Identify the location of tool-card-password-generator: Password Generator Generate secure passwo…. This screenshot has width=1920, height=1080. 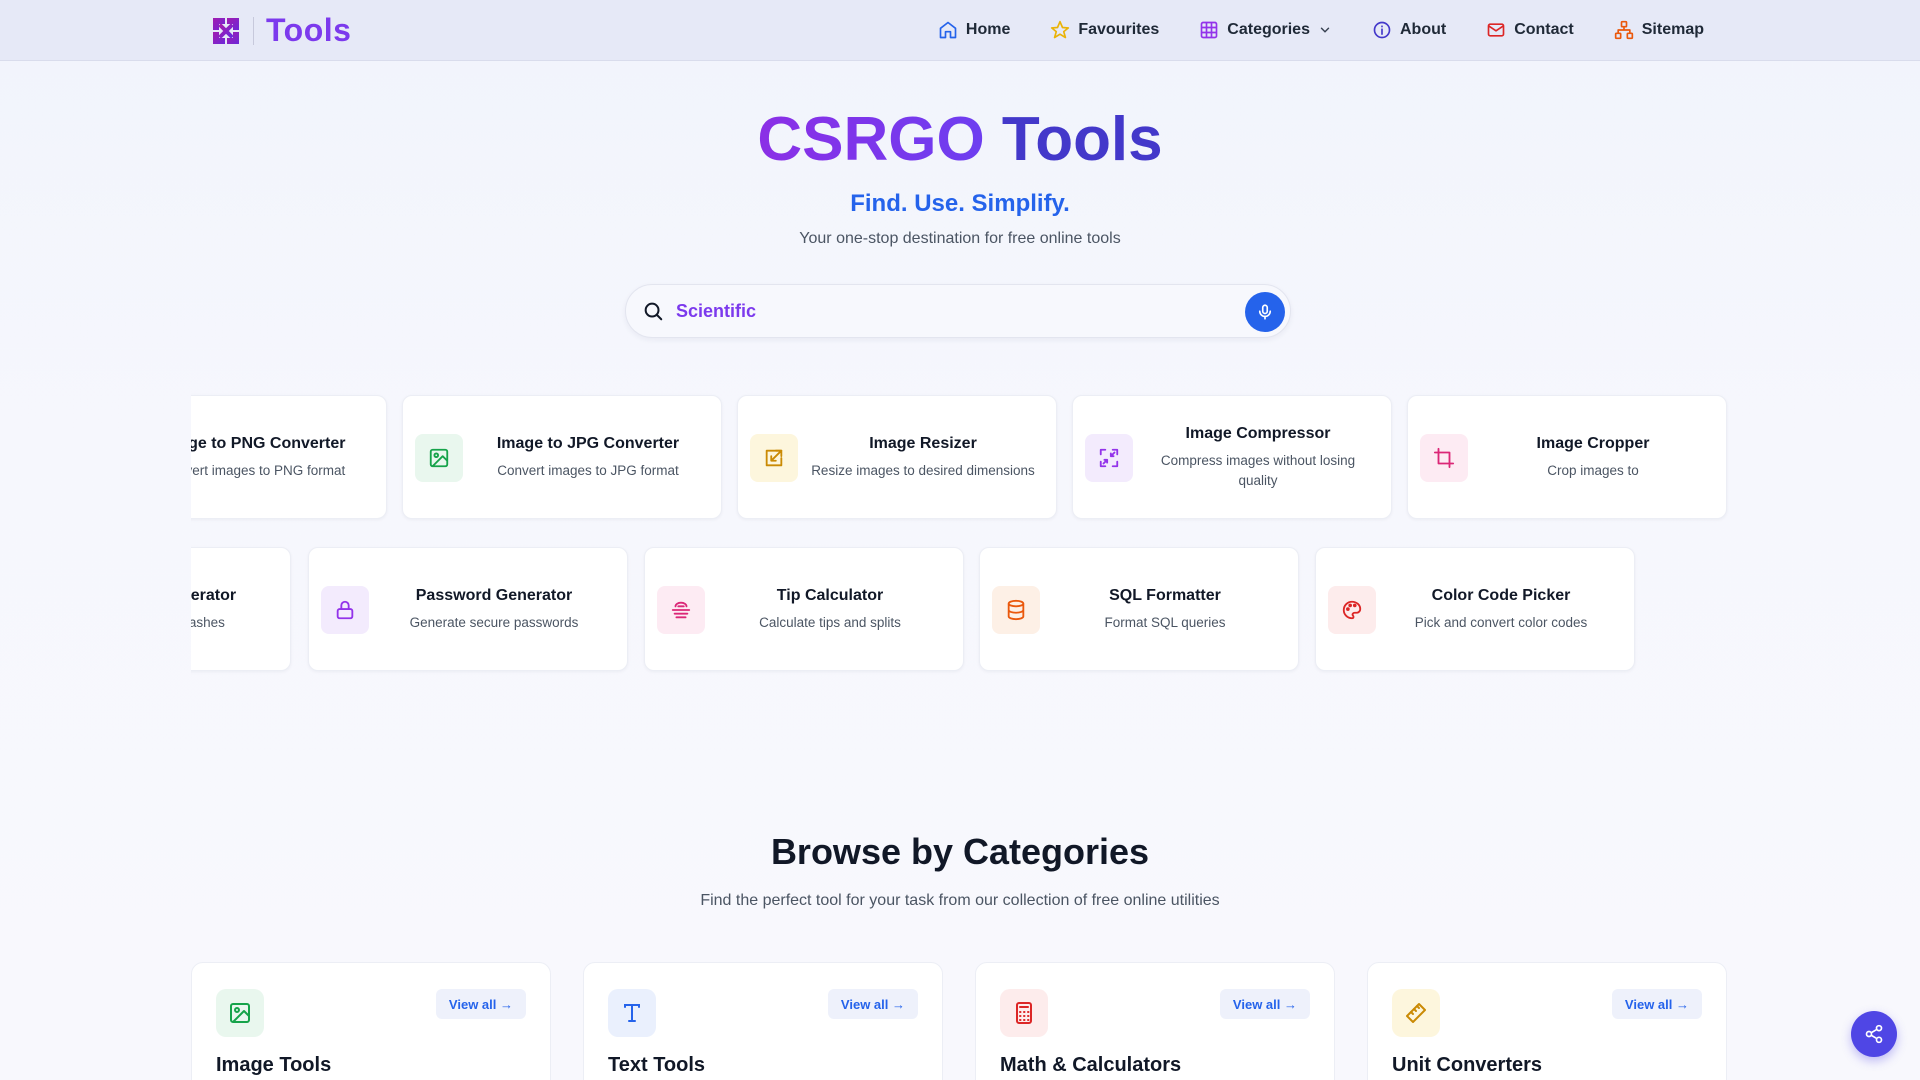
(468, 609).